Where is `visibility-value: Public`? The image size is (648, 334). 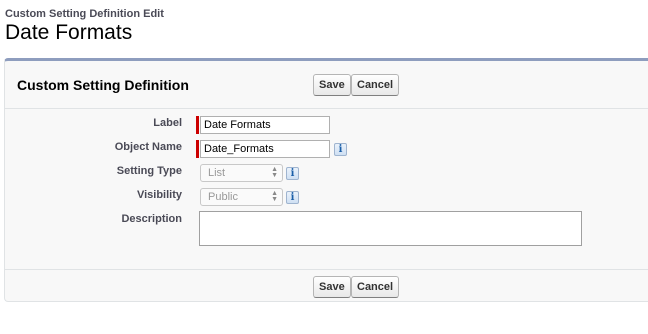 visibility-value: Public is located at coordinates (223, 197).